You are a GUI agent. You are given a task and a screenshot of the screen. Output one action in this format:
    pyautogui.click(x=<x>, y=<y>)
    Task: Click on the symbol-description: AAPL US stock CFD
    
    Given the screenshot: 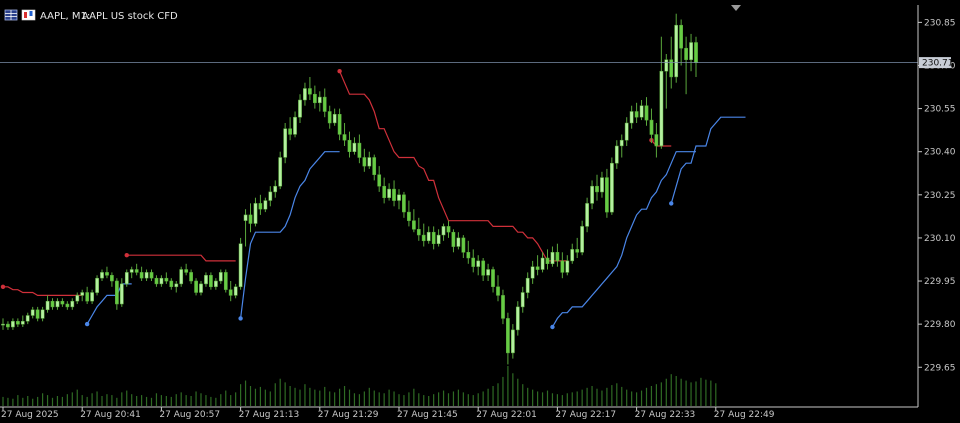 What is the action you would take?
    pyautogui.click(x=130, y=16)
    